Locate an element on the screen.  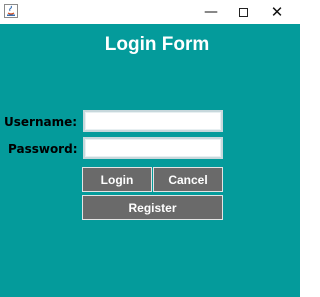
password-input is located at coordinates (153, 148).